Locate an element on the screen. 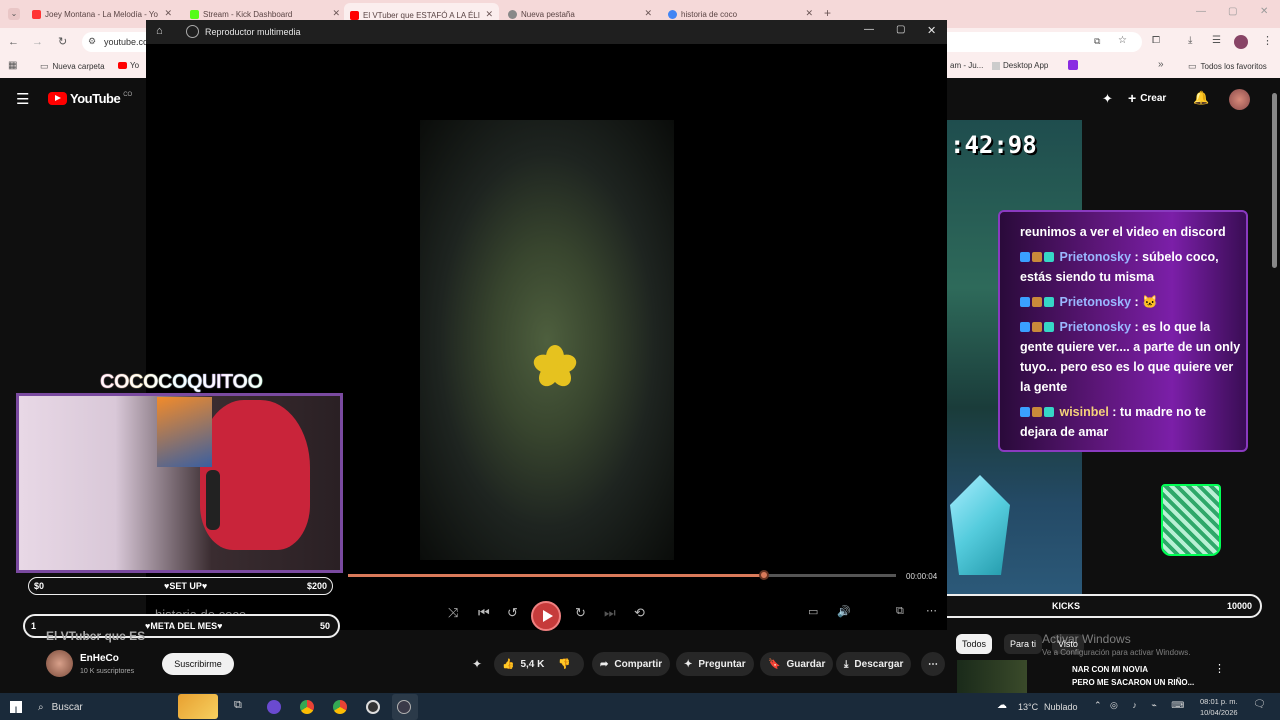 The image size is (1280, 720). tray-chevron-icon: ⌃ is located at coordinates (1098, 705).